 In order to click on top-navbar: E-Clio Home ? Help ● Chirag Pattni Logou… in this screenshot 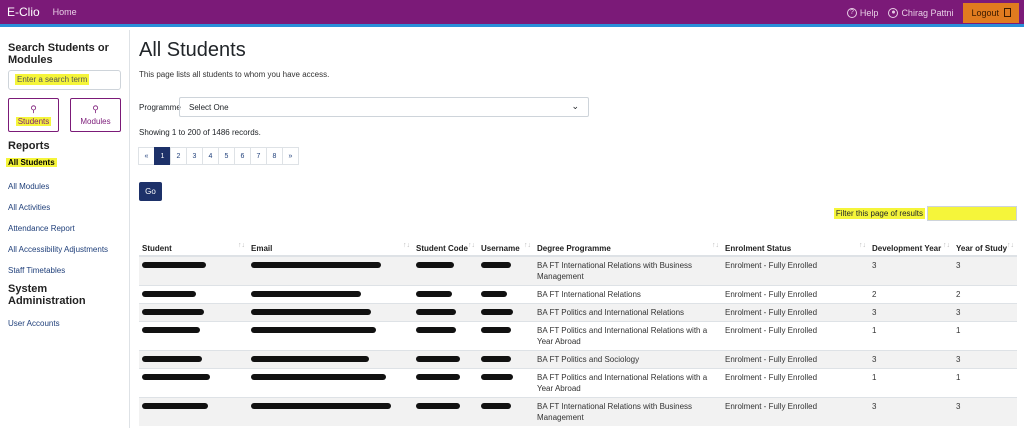, I will do `click(512, 13)`.